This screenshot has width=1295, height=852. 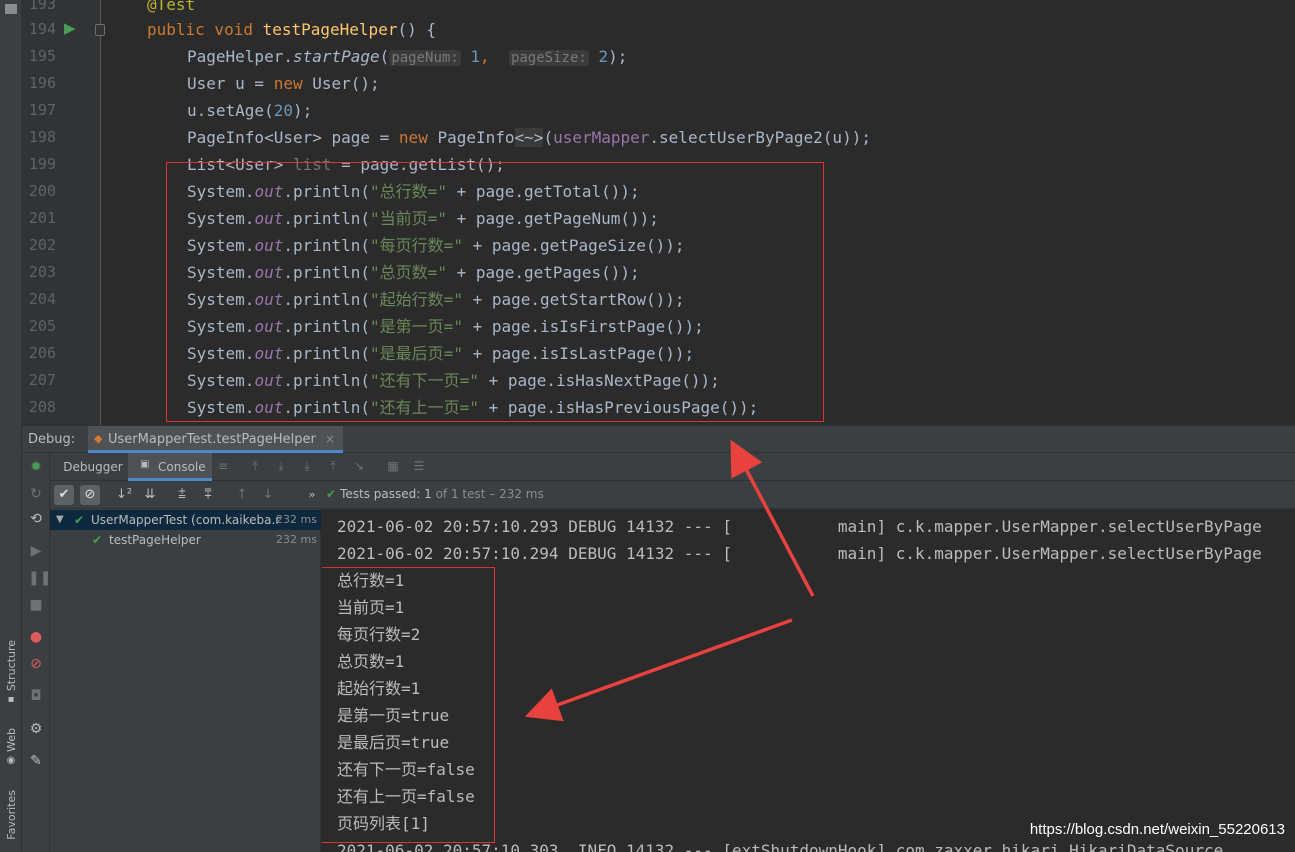 What do you see at coordinates (39, 578) in the screenshot?
I see `pause-icon: ❚❚` at bounding box center [39, 578].